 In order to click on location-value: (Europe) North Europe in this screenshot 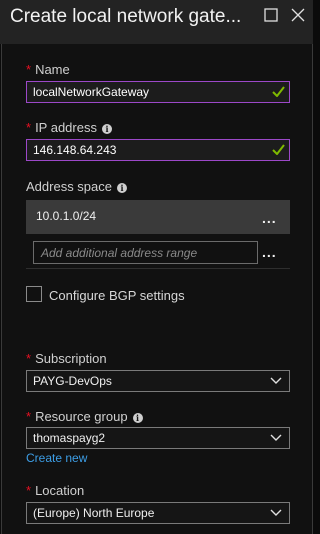, I will do `click(94, 513)`.